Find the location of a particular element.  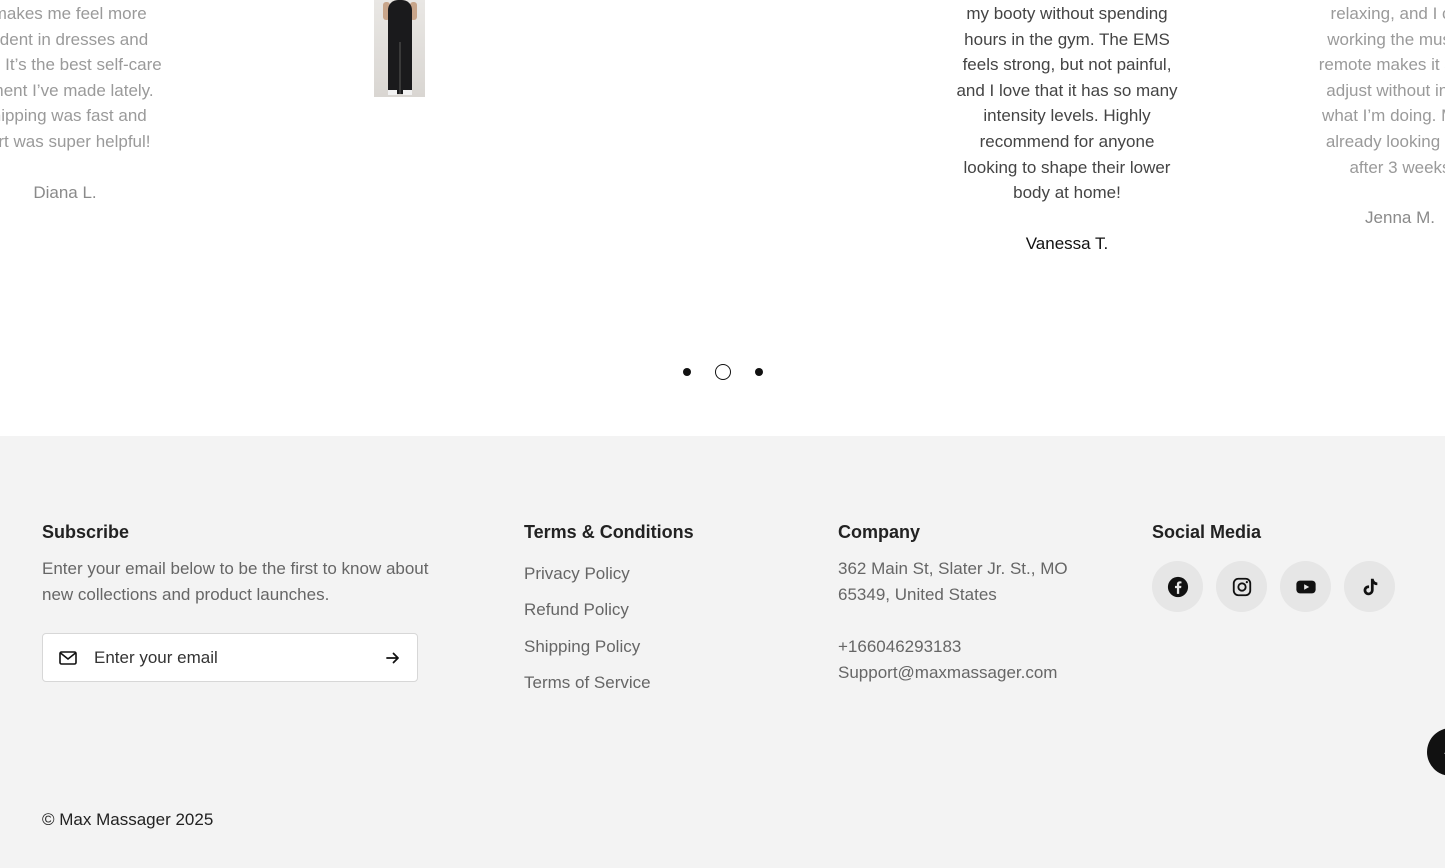

scroll-to-top-button is located at coordinates (1436, 752).